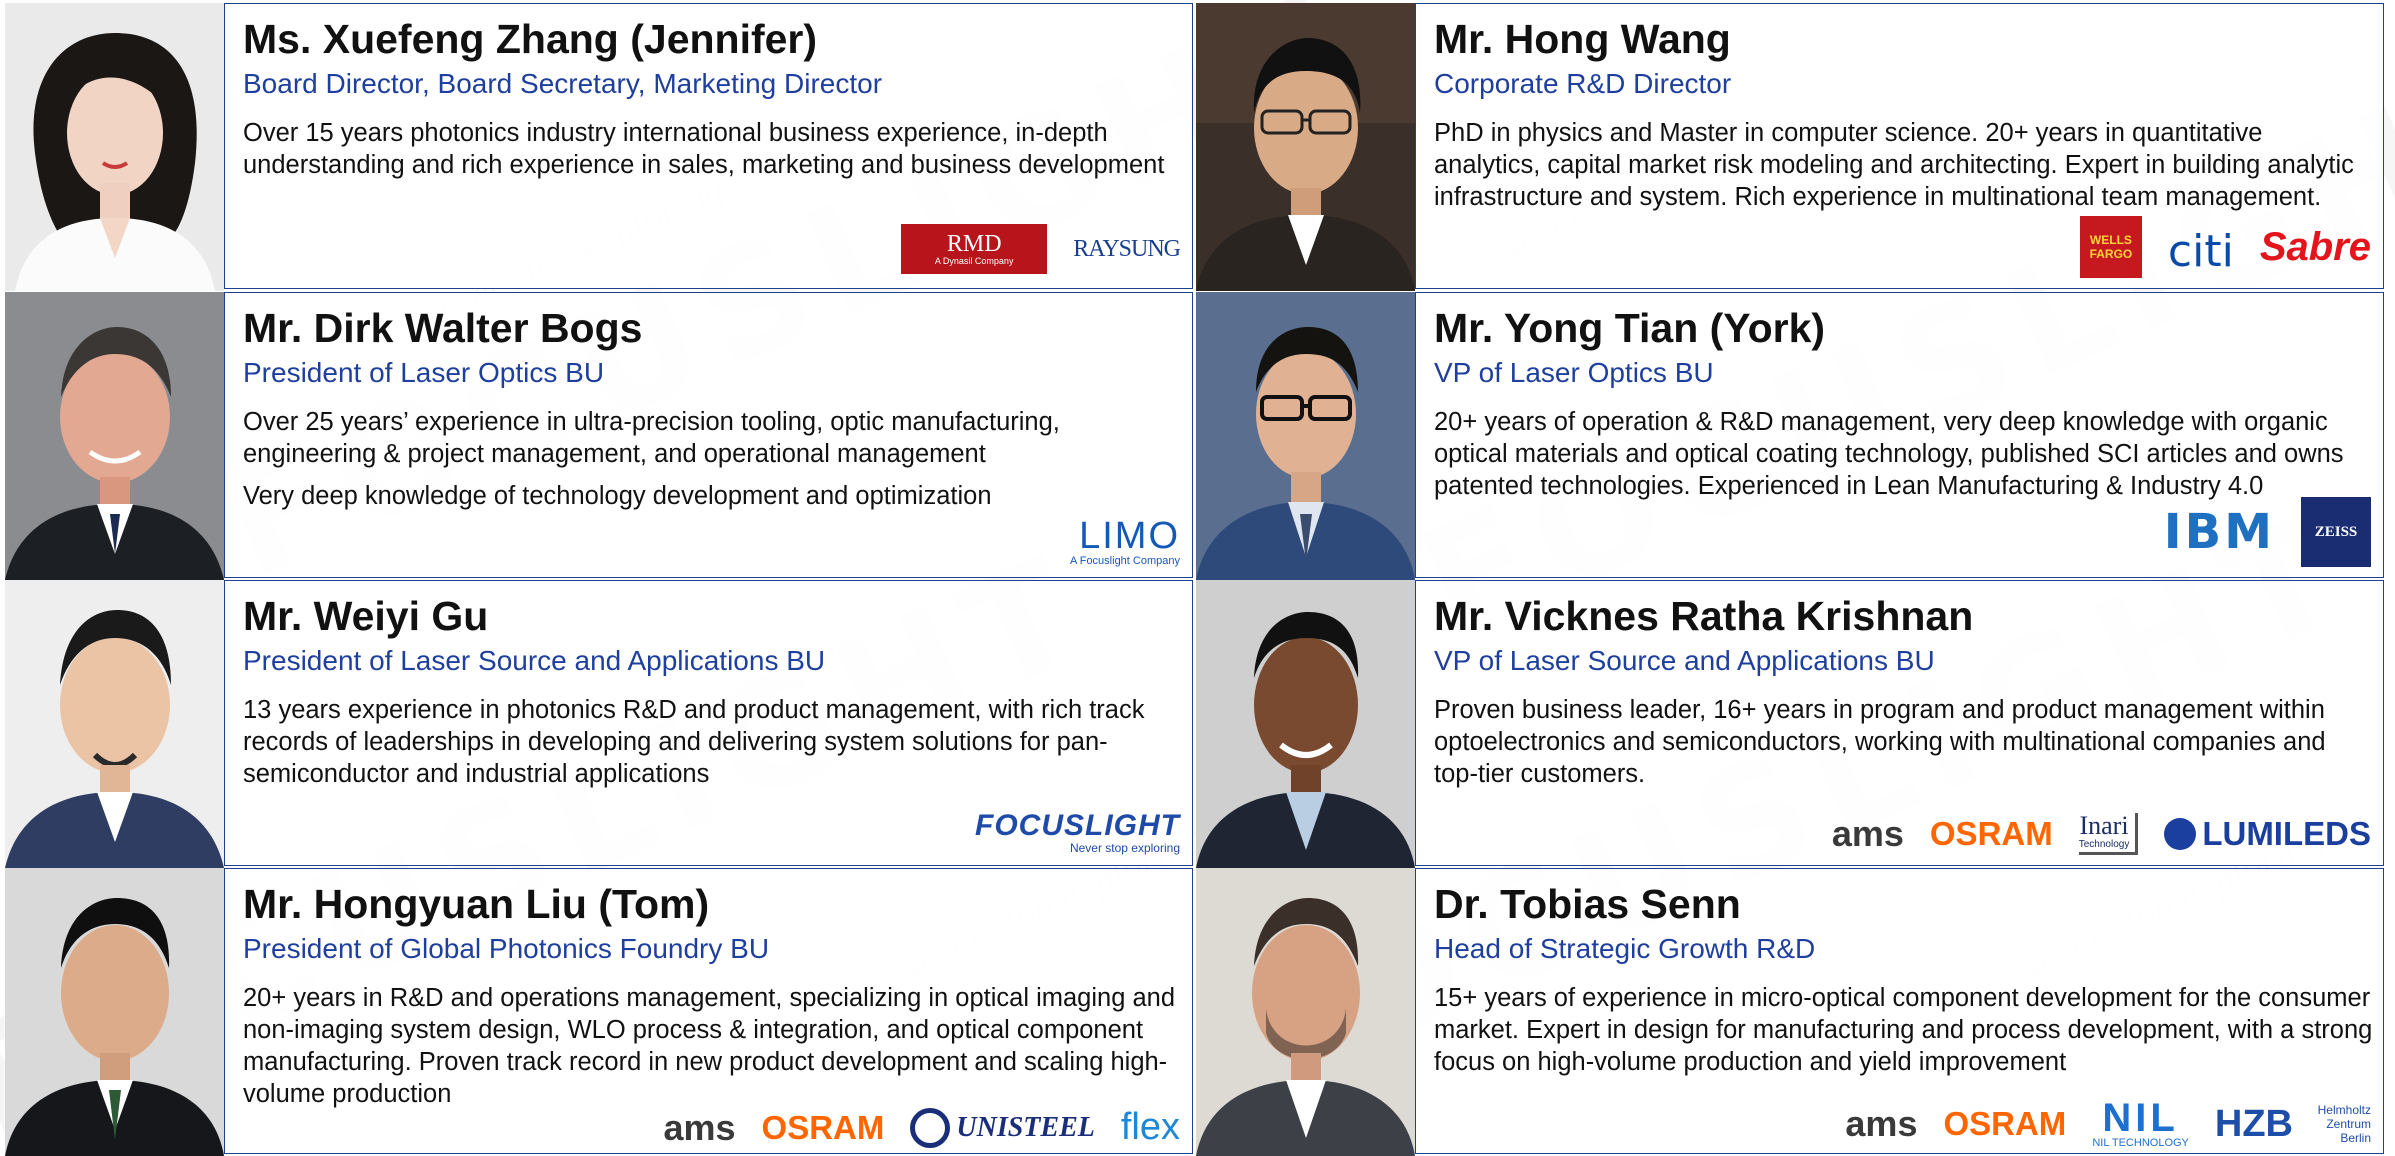  I want to click on ibm-logo: IBM, so click(2219, 532).